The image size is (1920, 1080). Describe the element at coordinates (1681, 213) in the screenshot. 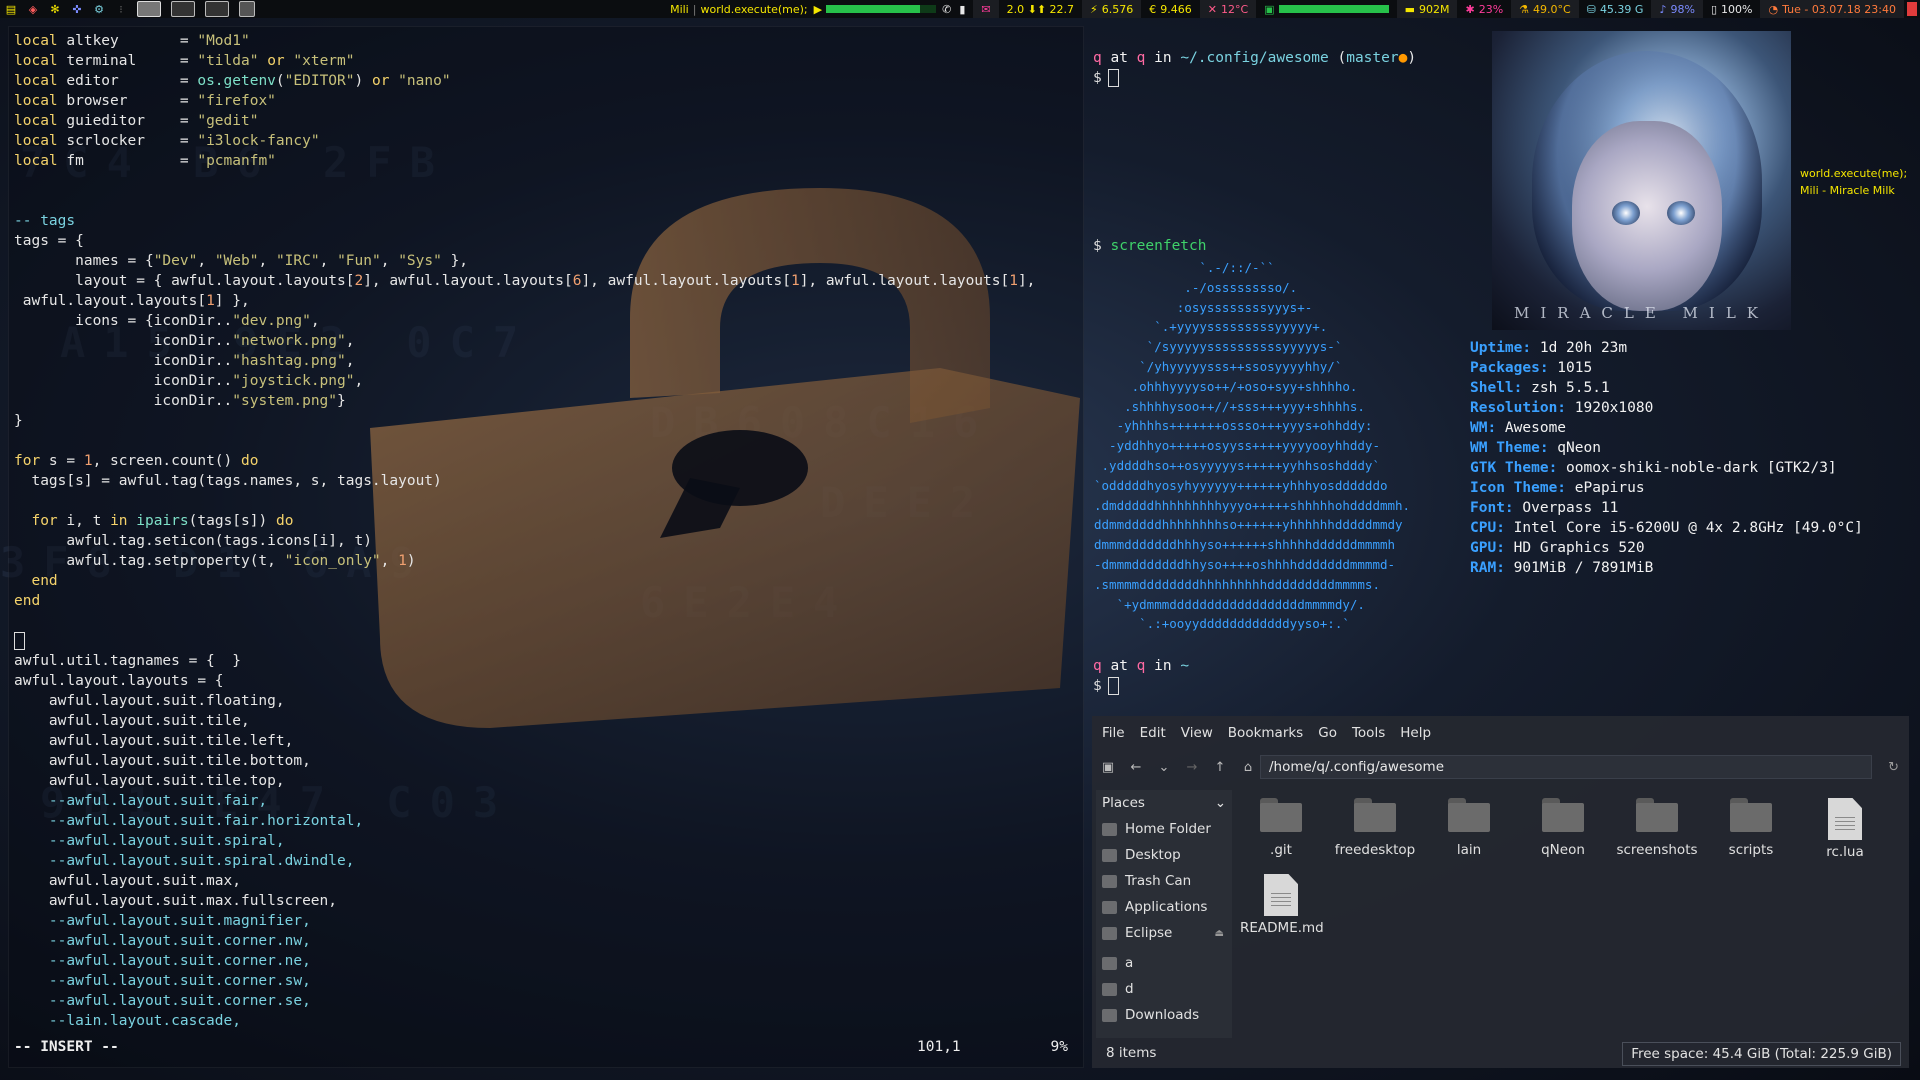

I see `album-art-eye-right` at that location.